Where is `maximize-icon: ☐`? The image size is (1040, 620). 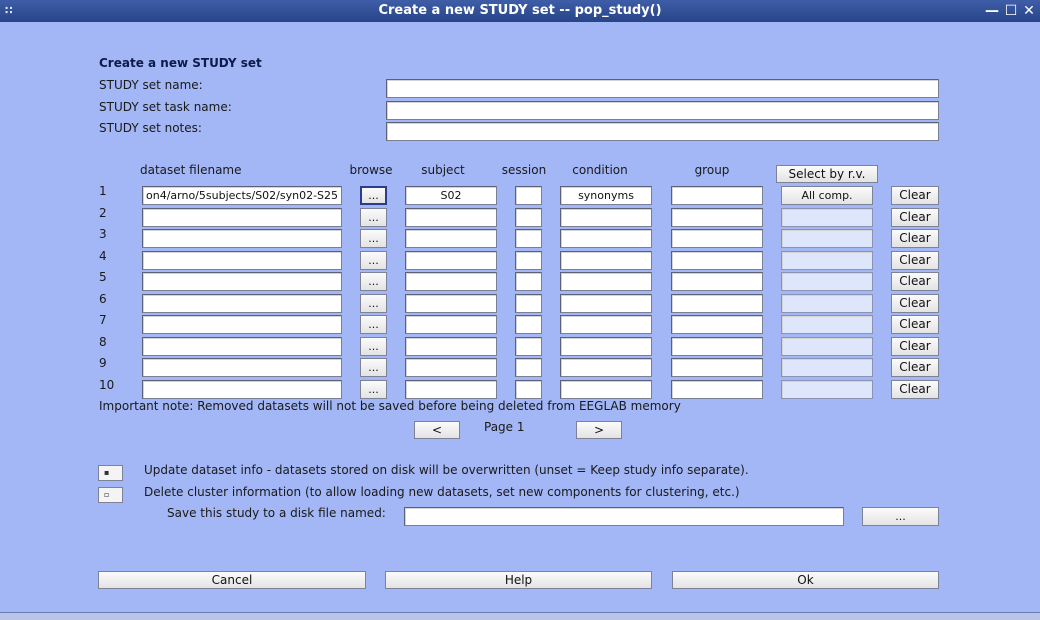
maximize-icon: ☐ is located at coordinates (1011, 11).